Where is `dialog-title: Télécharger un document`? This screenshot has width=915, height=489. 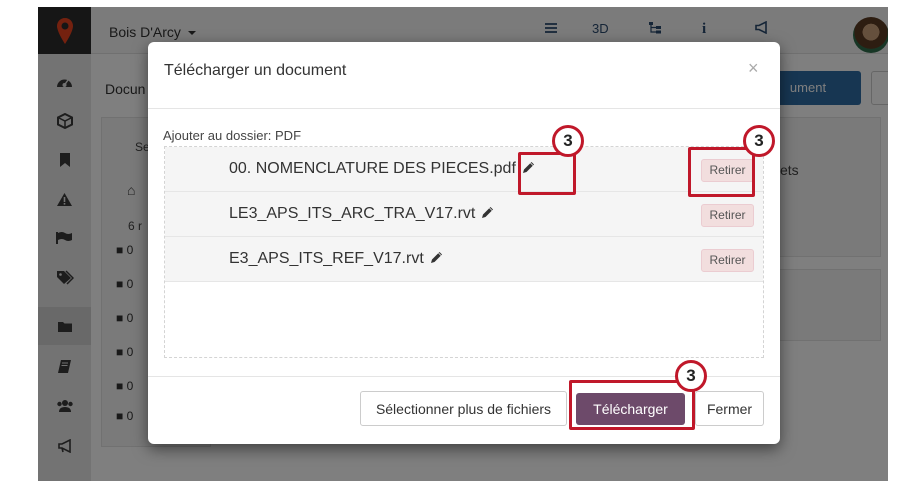 dialog-title: Télécharger un document is located at coordinates (255, 70).